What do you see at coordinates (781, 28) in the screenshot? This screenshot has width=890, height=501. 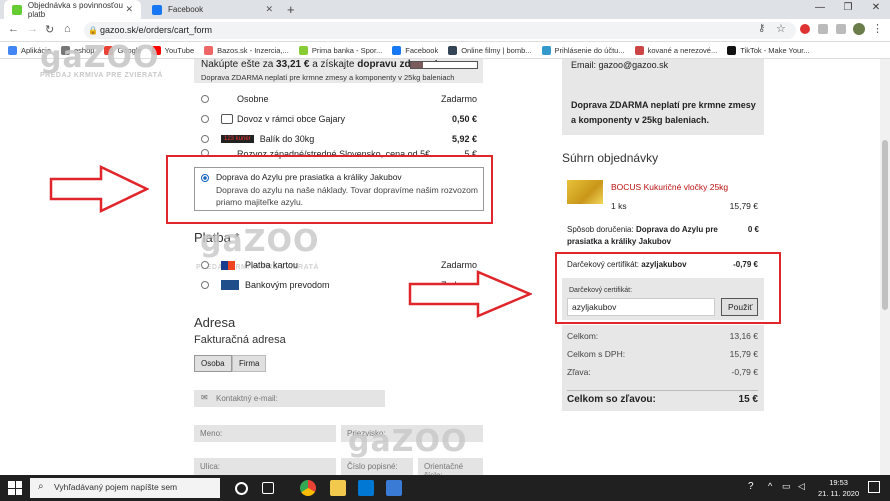 I see `bookmark-star-icon: ☆` at bounding box center [781, 28].